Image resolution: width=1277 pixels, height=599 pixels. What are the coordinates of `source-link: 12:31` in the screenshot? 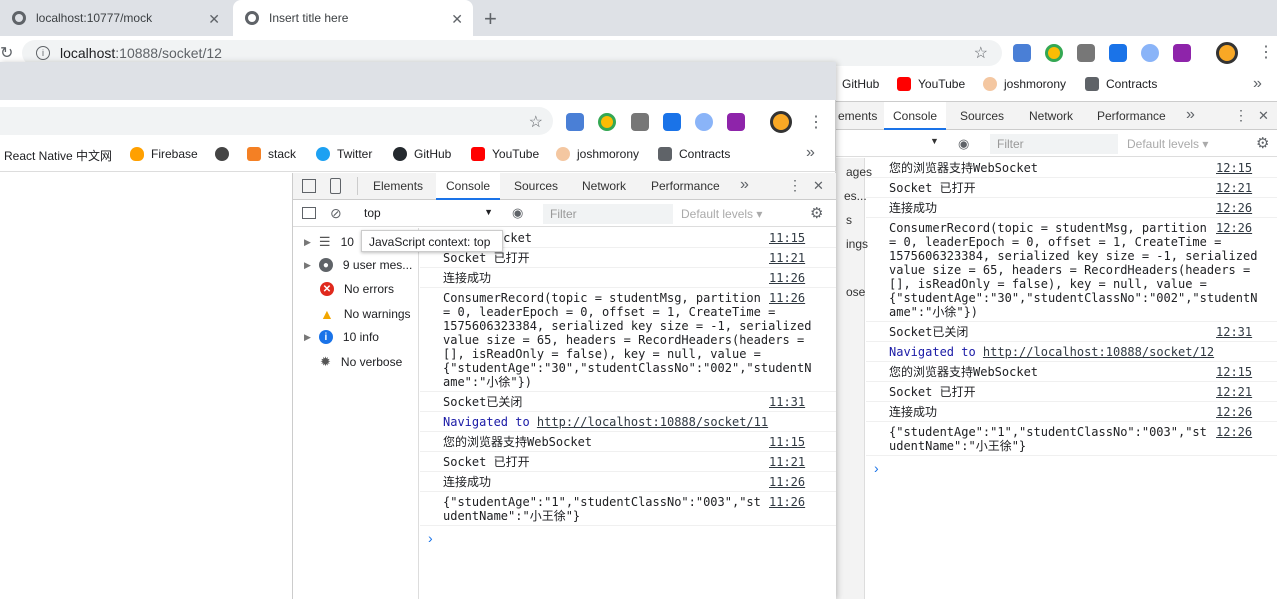 It's located at (1234, 332).